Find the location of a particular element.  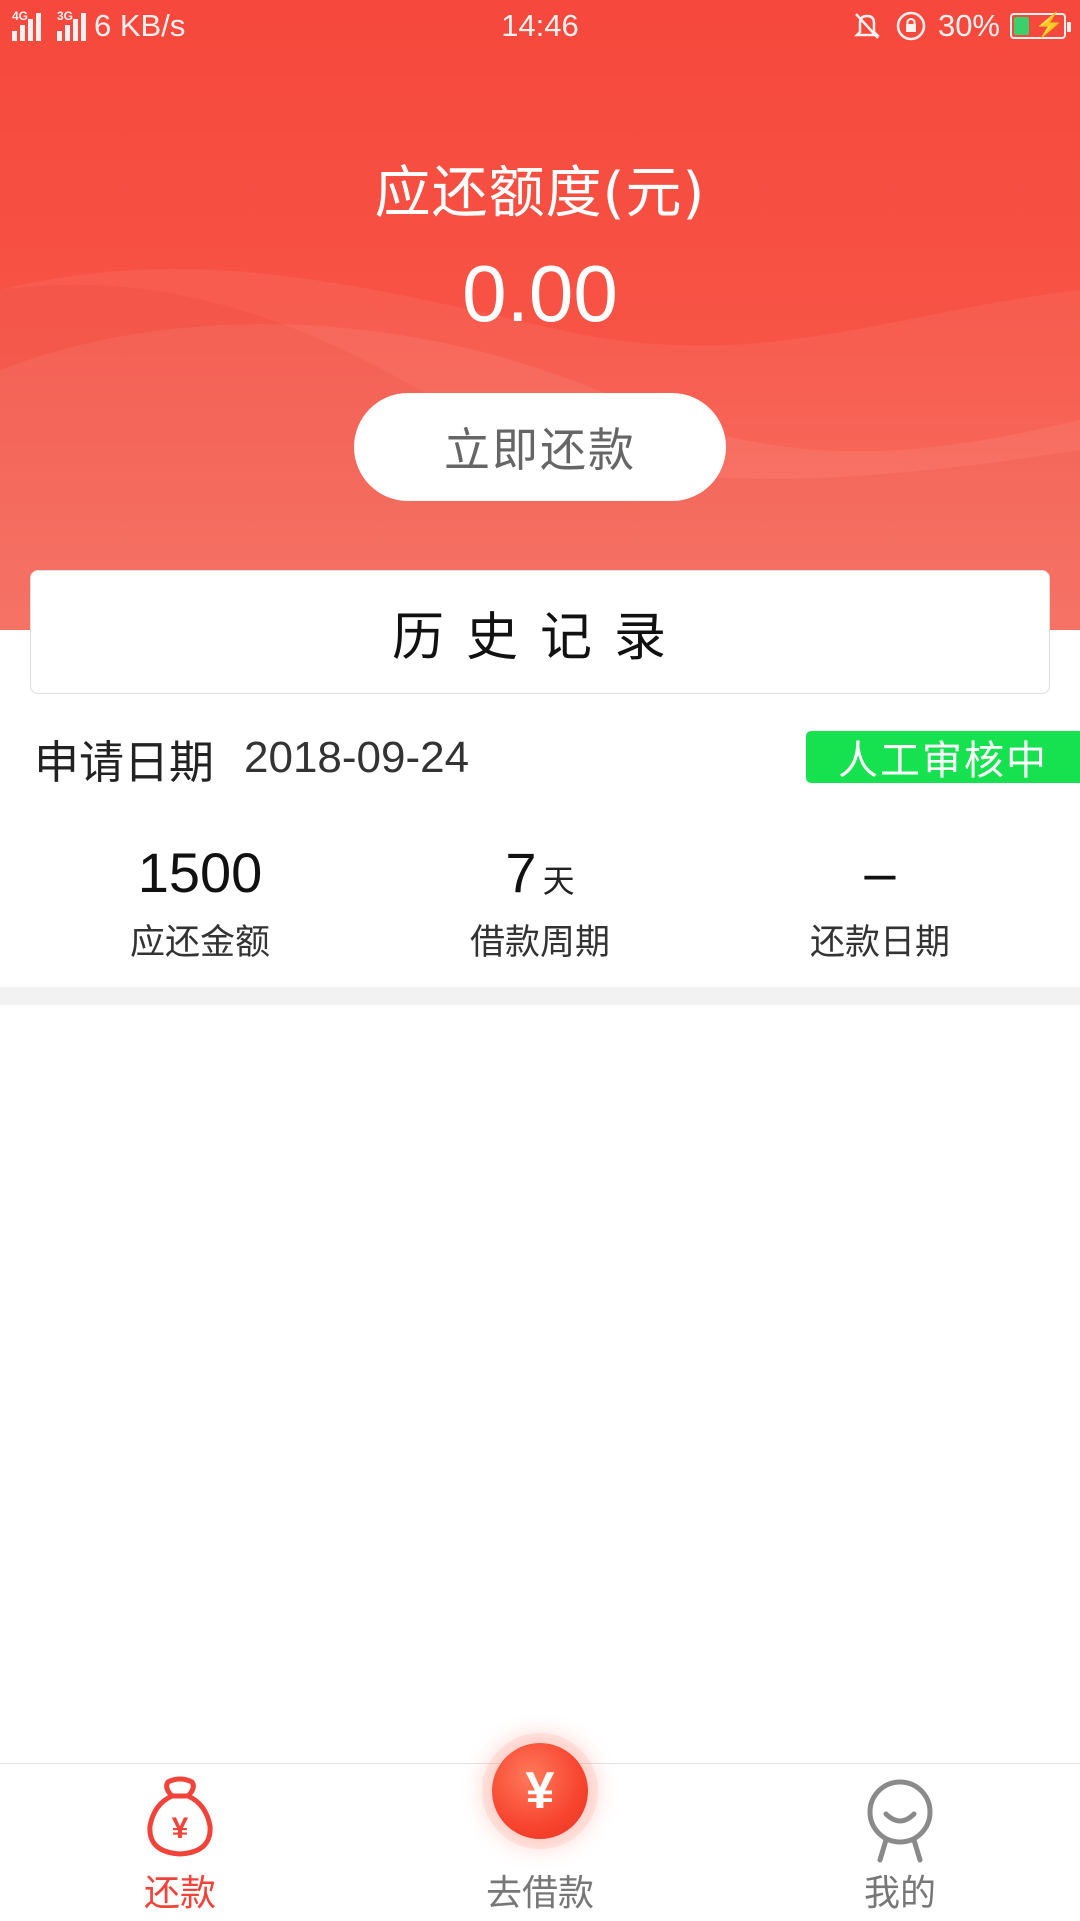

stat-repay-amount: 1500 应还金额 is located at coordinates (200, 902).